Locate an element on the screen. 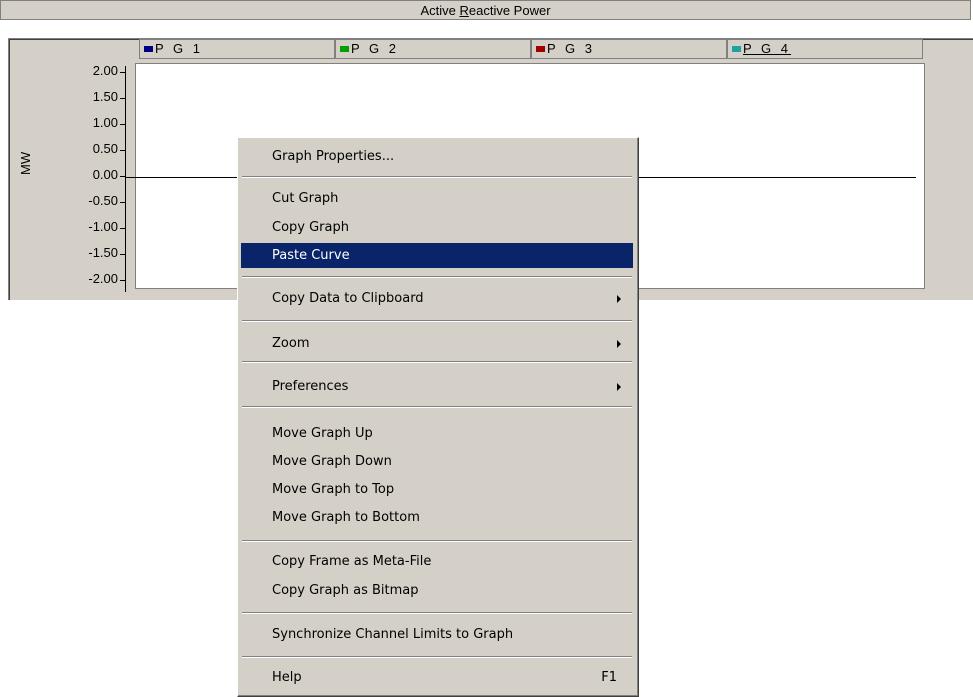 The width and height of the screenshot is (973, 697). legend-swatch-pg2 is located at coordinates (344, 48).